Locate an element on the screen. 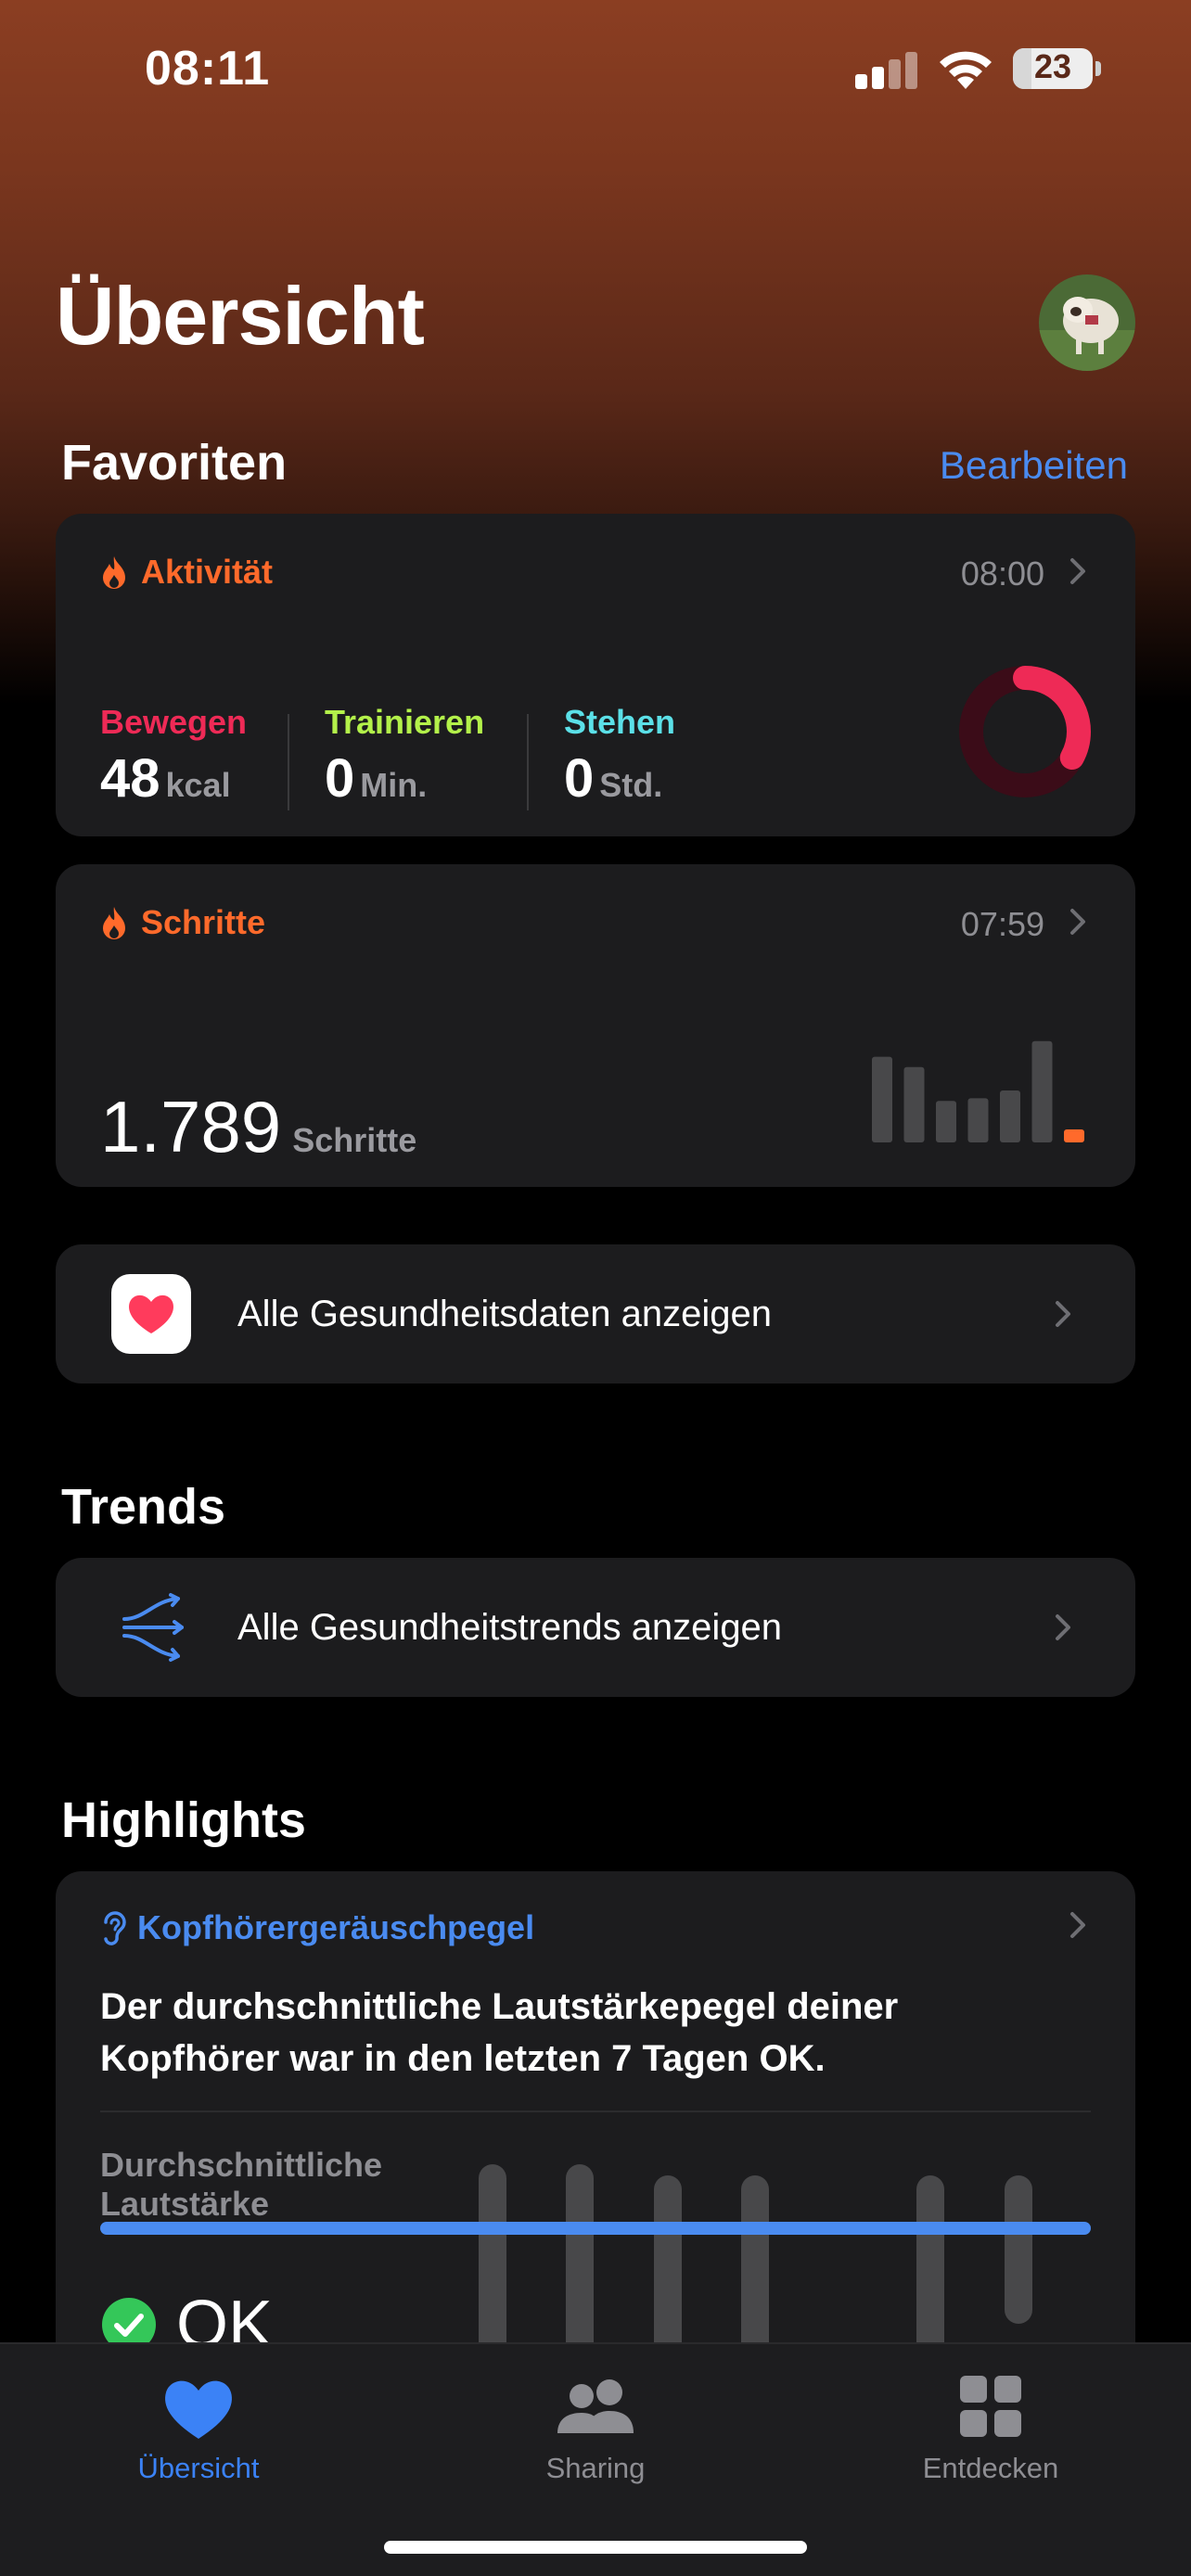 Image resolution: width=1191 pixels, height=2576 pixels. steps-value: 1.789 is located at coordinates (191, 1126).